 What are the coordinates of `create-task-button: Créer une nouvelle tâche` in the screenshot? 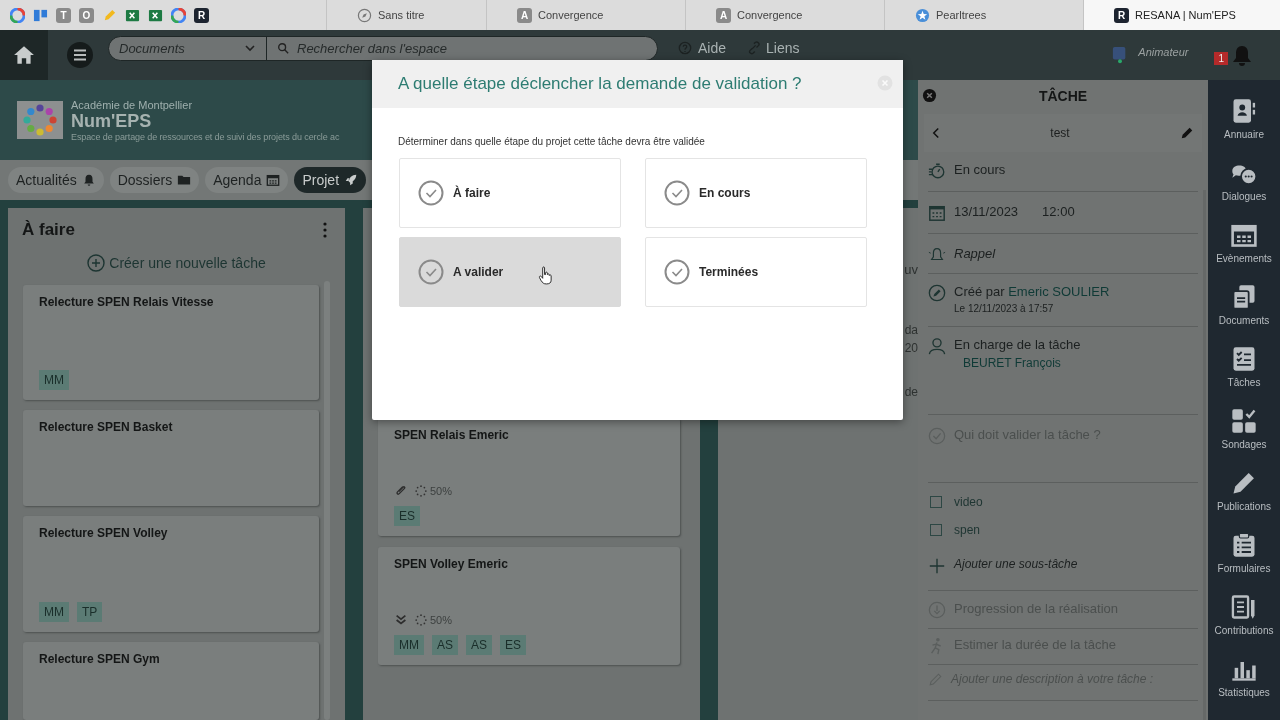 It's located at (176, 263).